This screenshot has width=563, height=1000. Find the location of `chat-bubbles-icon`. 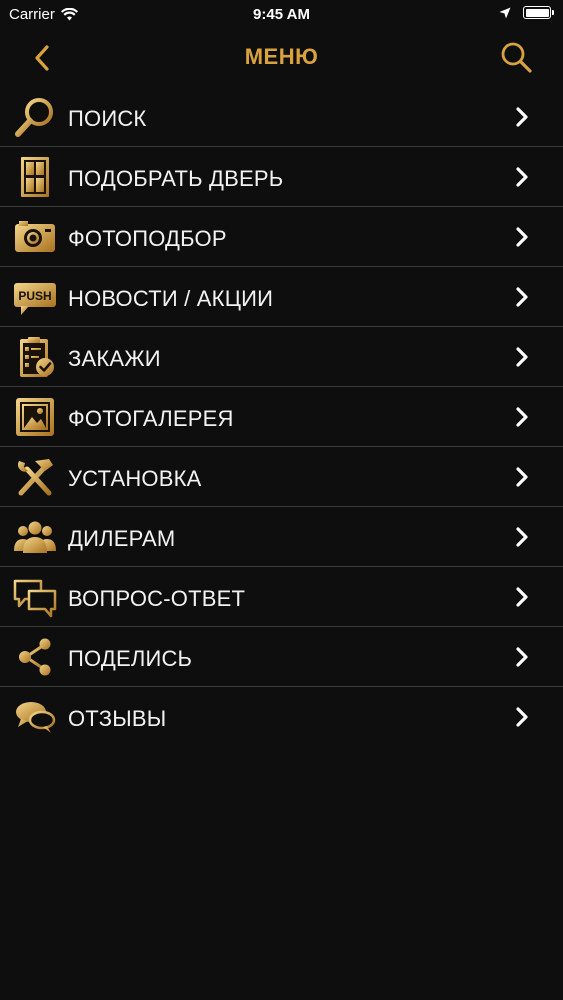

chat-bubbles-icon is located at coordinates (35, 598).